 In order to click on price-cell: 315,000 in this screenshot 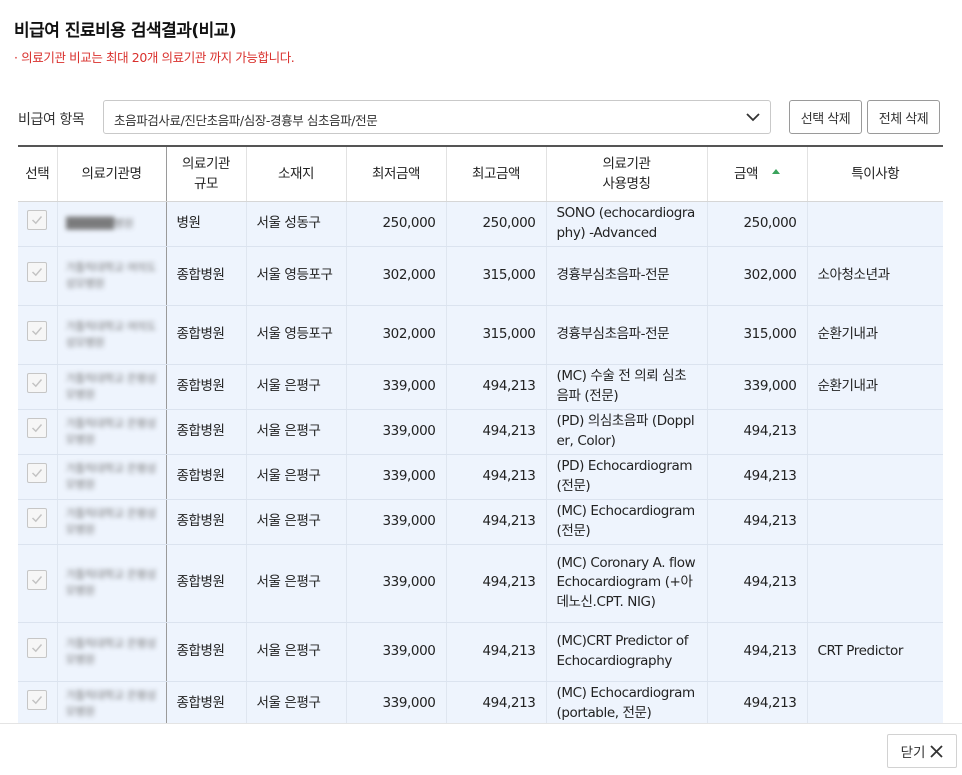, I will do `click(756, 335)`.